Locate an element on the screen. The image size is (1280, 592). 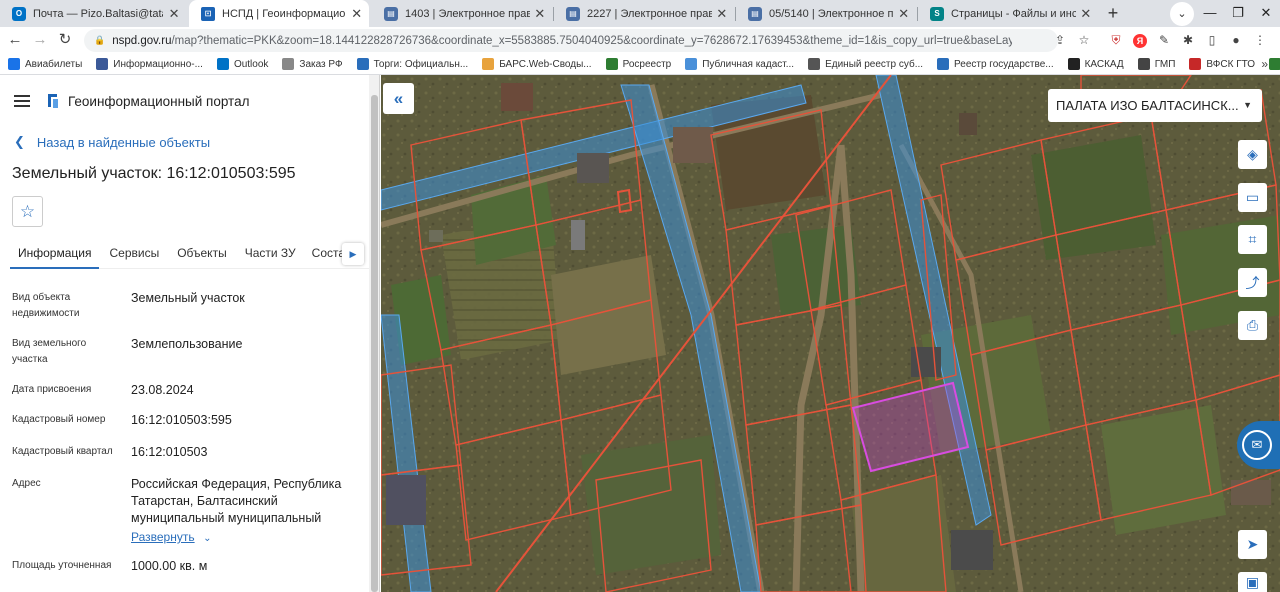
tab-services: Сервисы is located at coordinates (134, 255).